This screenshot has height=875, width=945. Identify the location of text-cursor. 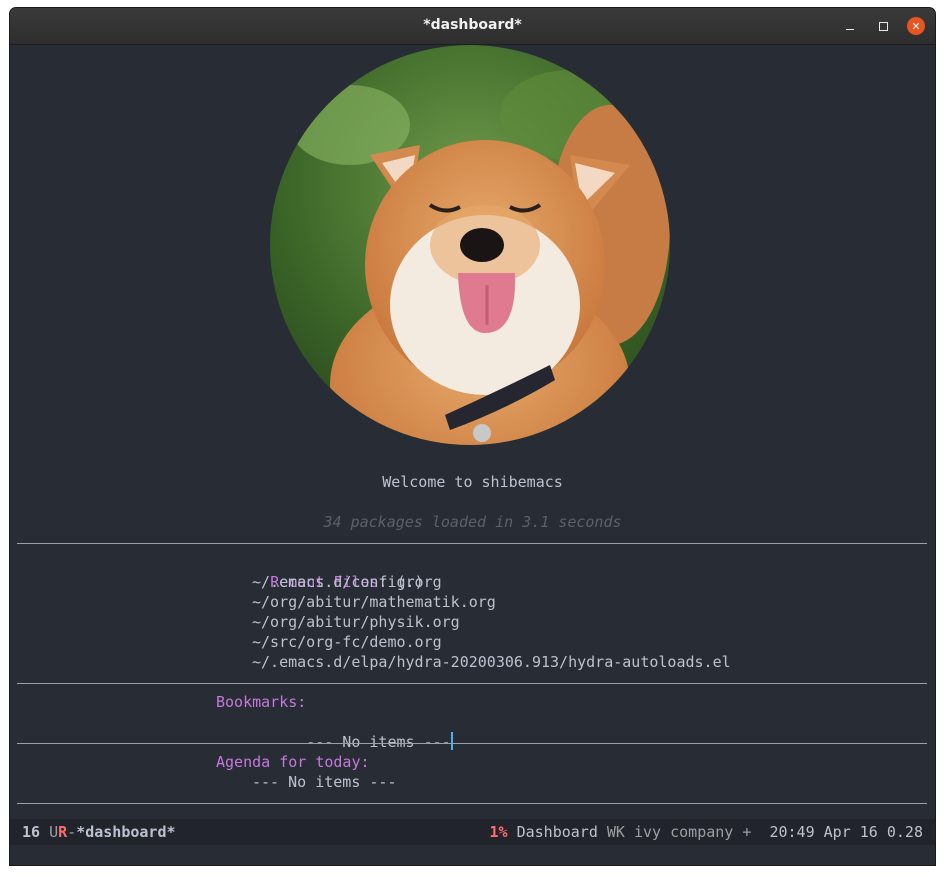
(451, 741).